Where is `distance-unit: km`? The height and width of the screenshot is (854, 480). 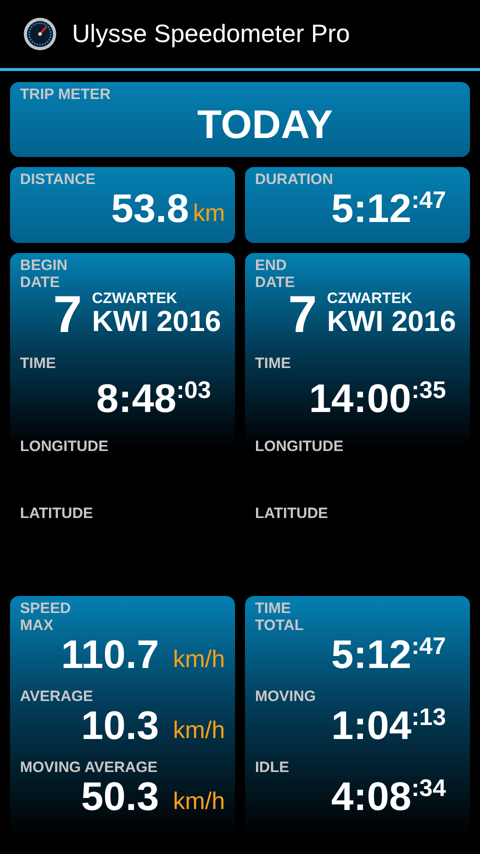 distance-unit: km is located at coordinates (209, 214).